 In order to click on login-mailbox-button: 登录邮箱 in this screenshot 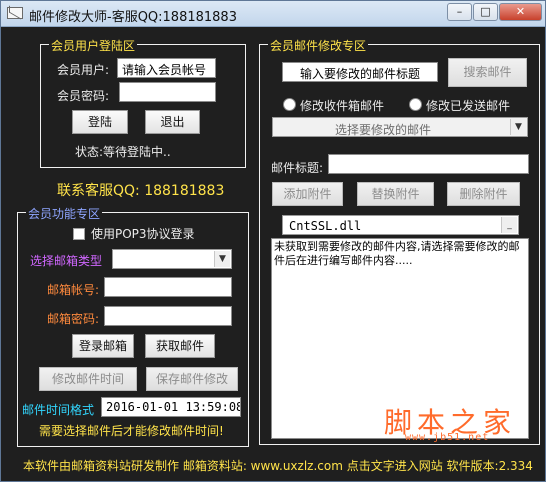, I will do `click(103, 346)`.